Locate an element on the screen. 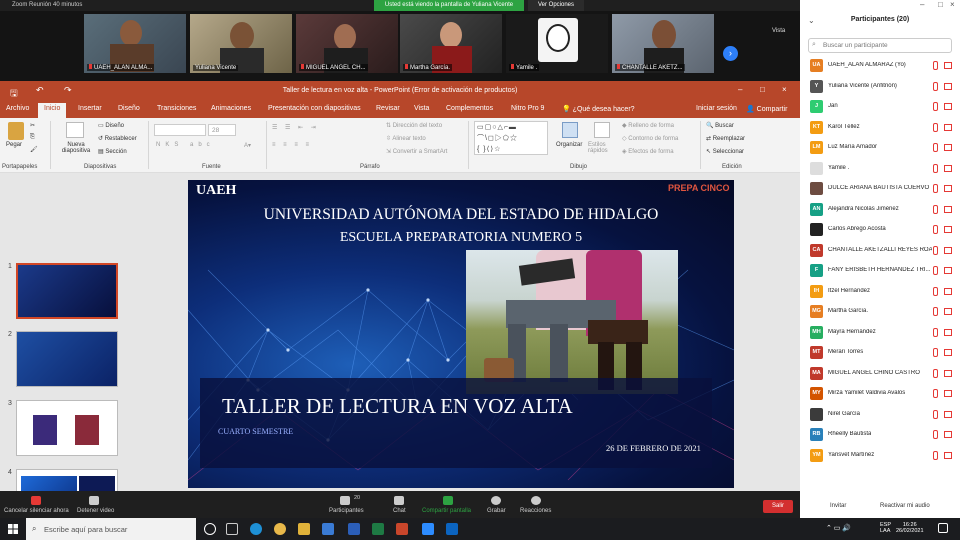 The width and height of the screenshot is (960, 540). cortana-icon is located at coordinates (210, 529).